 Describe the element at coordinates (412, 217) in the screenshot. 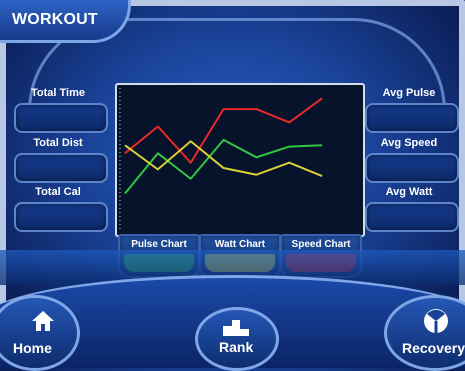

I see `avg-watt-field` at that location.